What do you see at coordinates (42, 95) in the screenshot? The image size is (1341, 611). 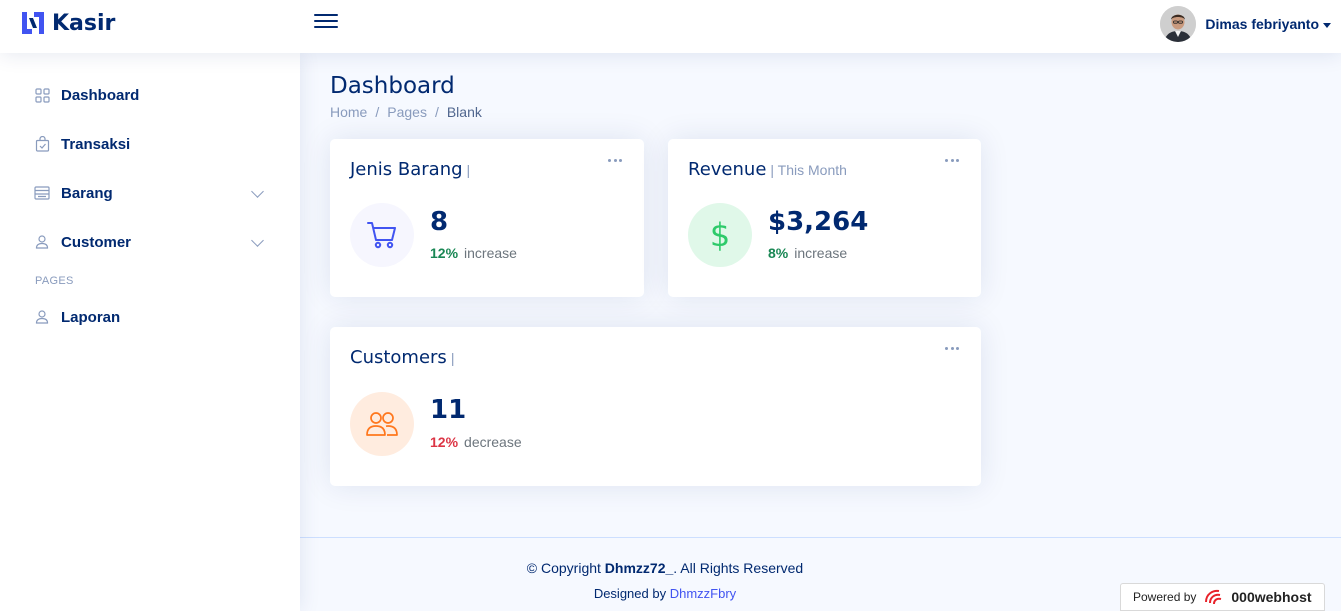 I see `grid-icon` at bounding box center [42, 95].